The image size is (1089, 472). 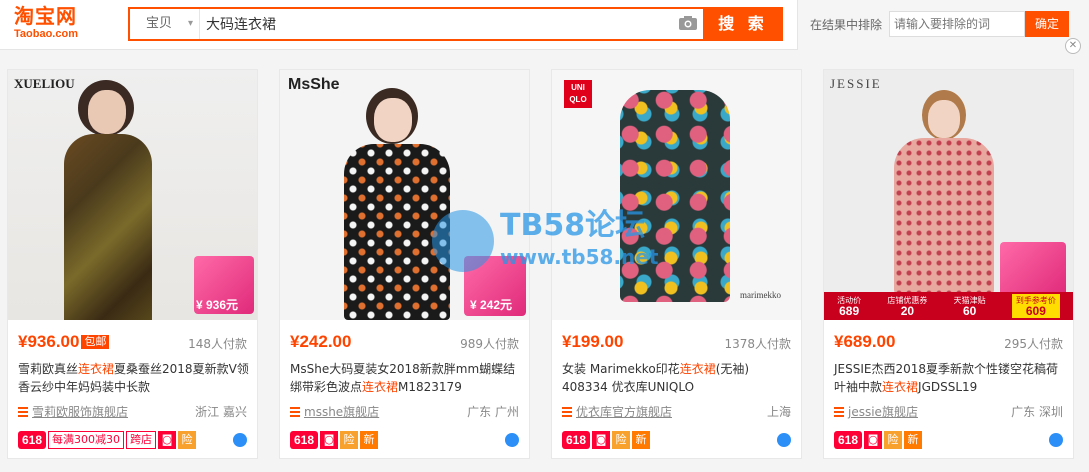 What do you see at coordinates (314, 84) in the screenshot?
I see `brand-logo: MsShe` at bounding box center [314, 84].